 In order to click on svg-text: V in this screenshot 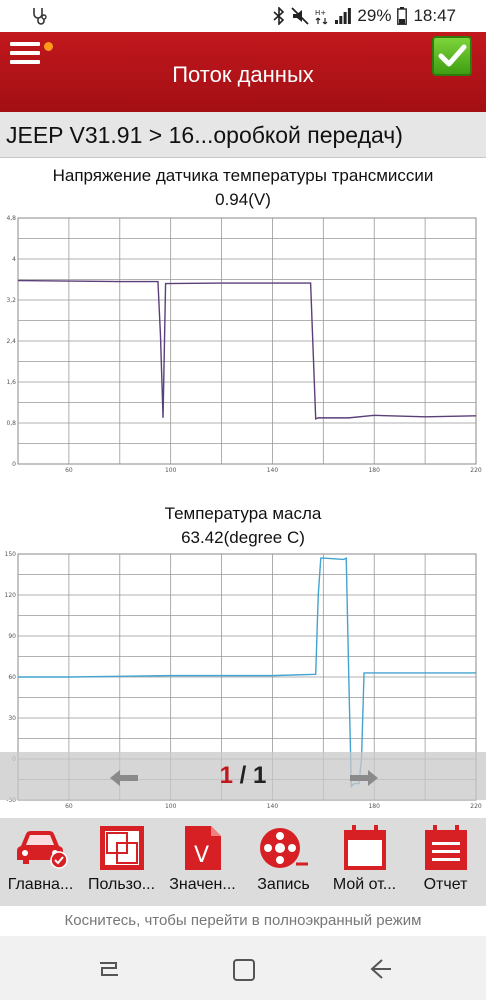, I will do `click(201, 855)`.